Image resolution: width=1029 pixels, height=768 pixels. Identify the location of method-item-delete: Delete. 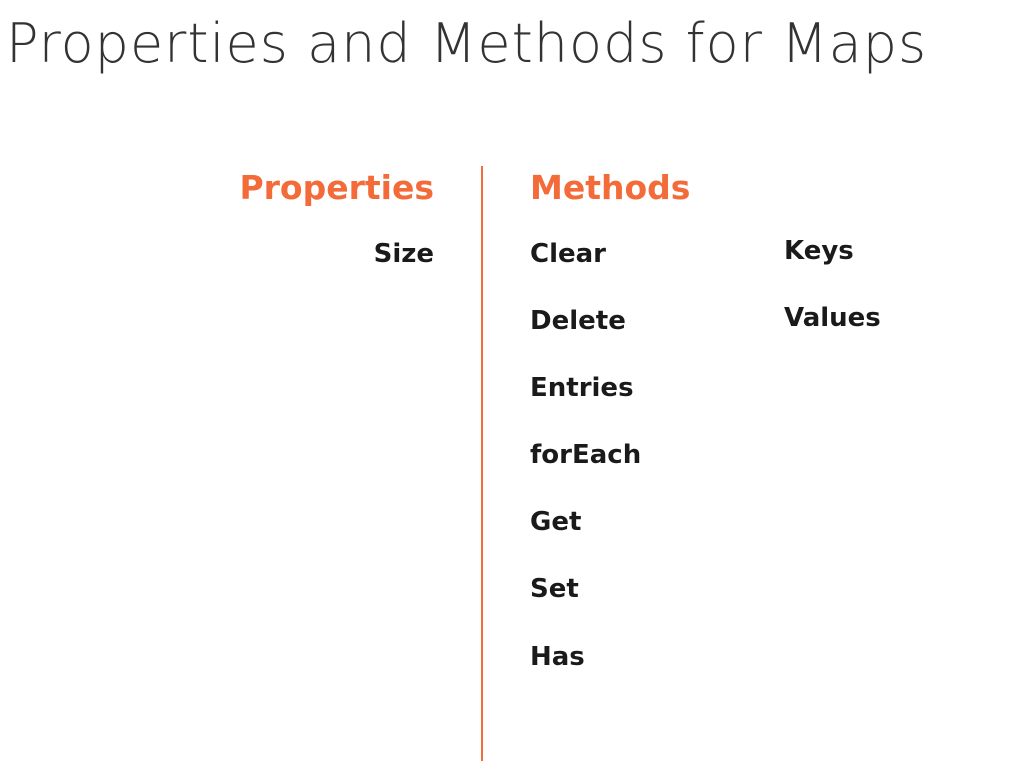
(578, 321).